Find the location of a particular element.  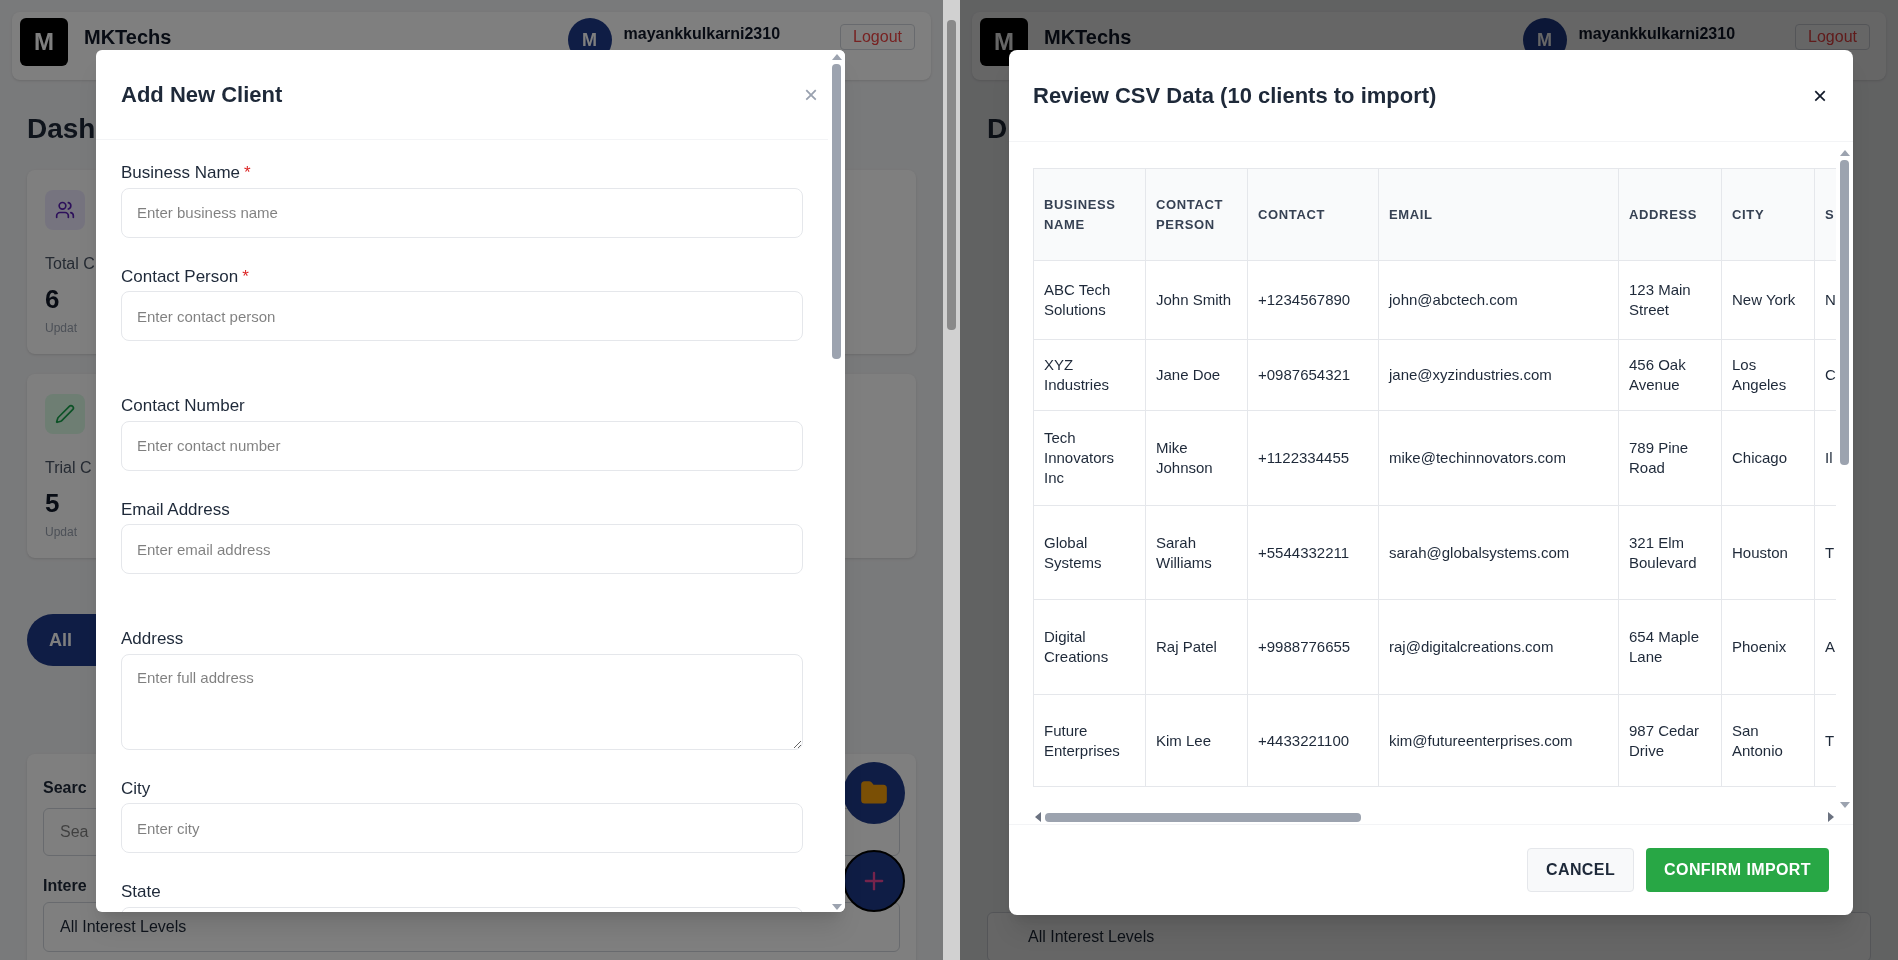

table-cell: John Smith is located at coordinates (1196, 300).